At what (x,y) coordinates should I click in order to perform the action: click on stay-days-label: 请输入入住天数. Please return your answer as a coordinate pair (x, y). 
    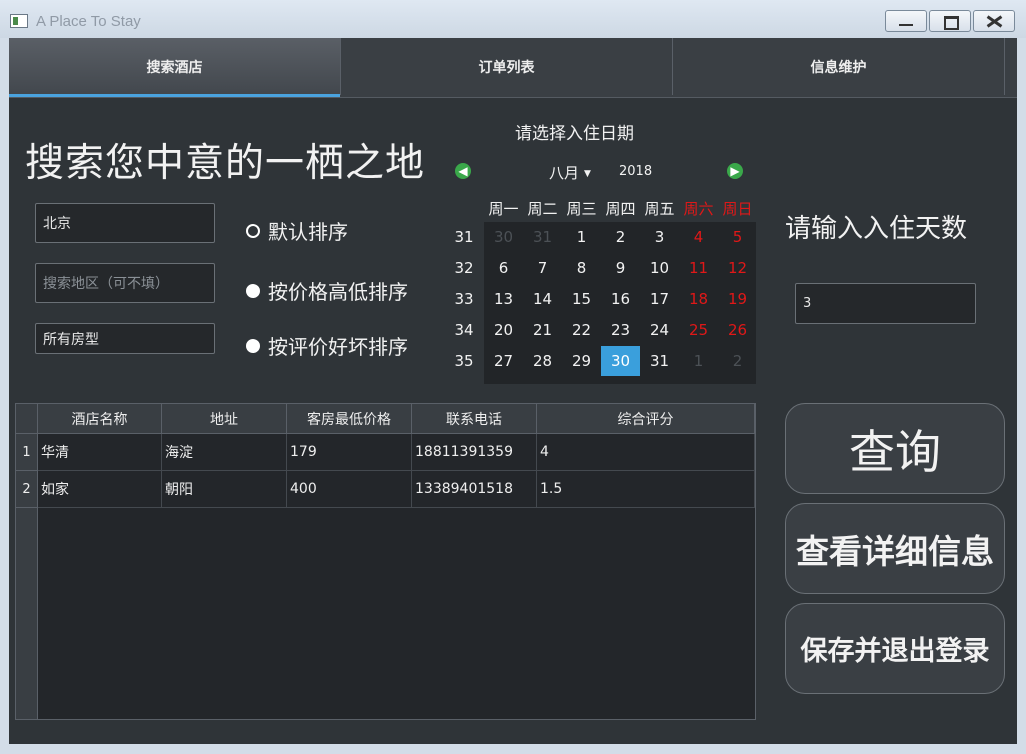
    Looking at the image, I should click on (876, 229).